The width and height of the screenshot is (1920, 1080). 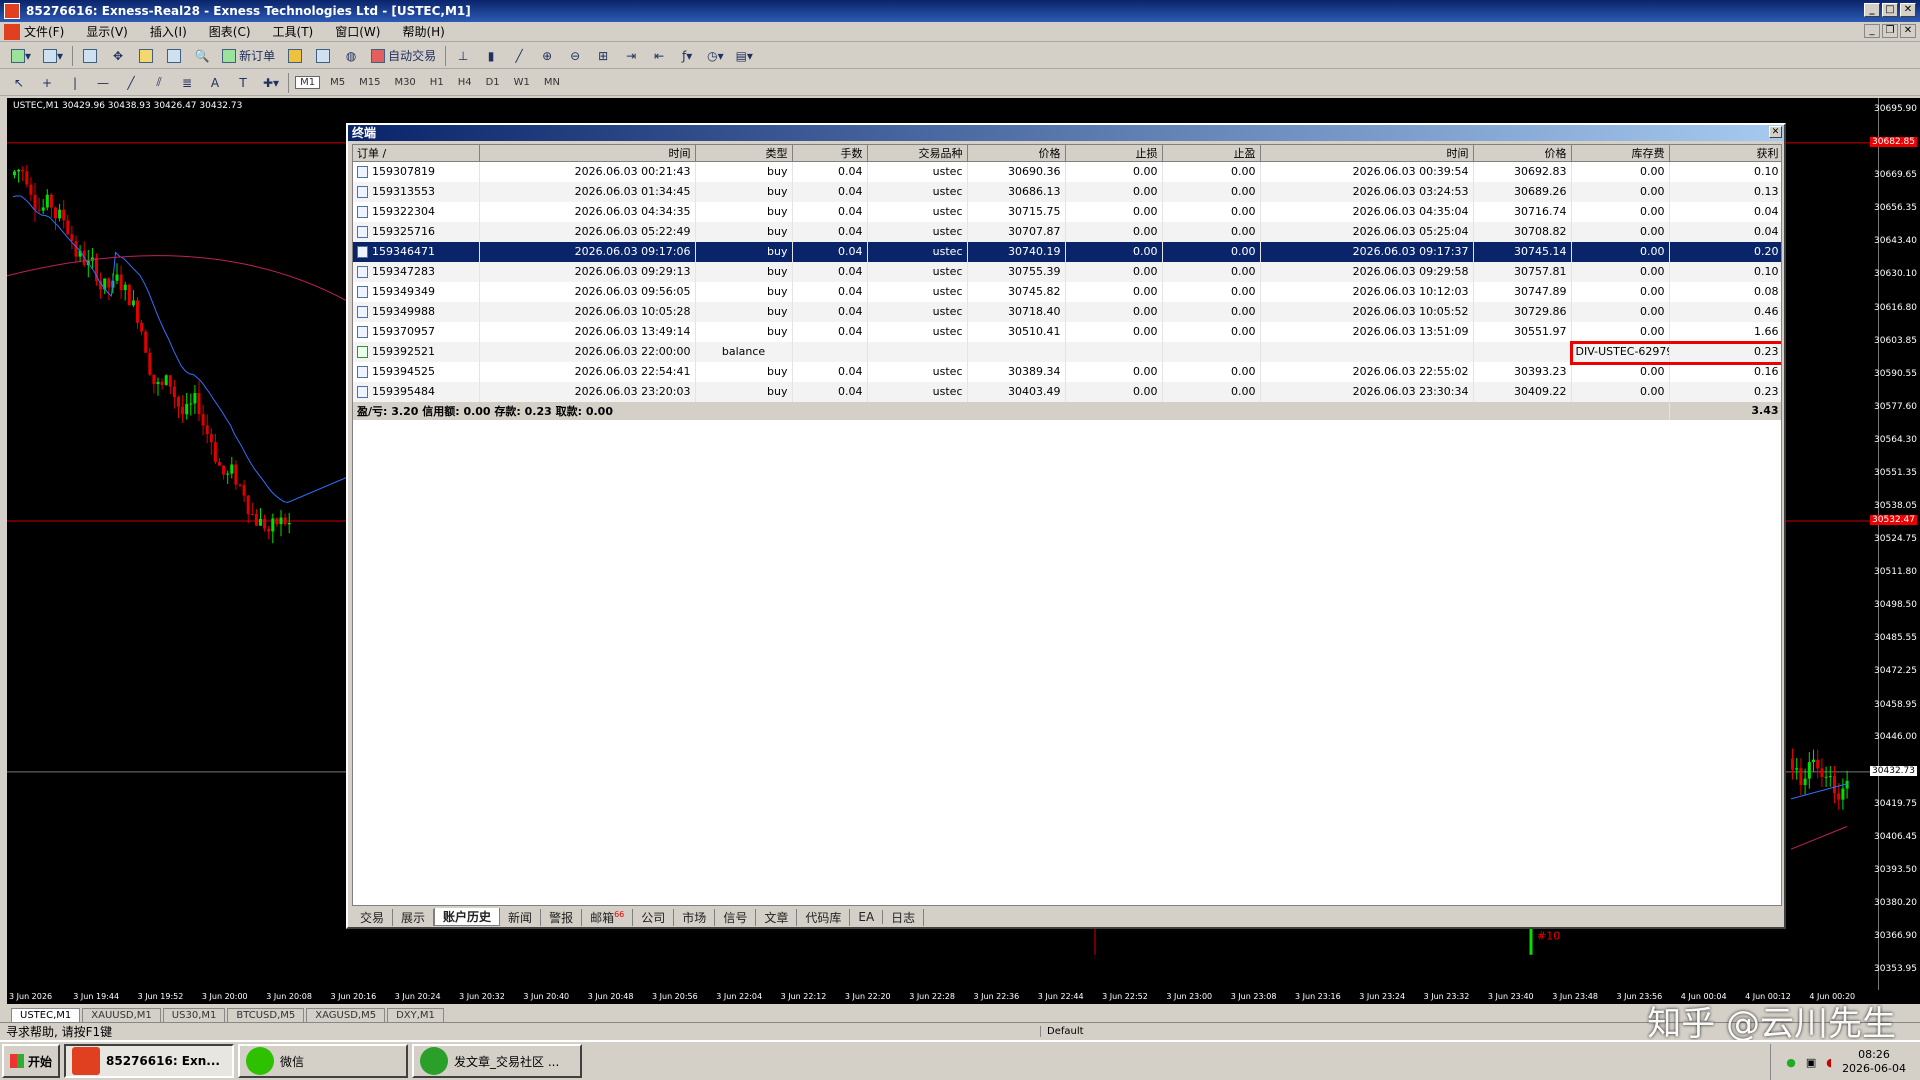 I want to click on candlestick-button: ▮, so click(x=491, y=56).